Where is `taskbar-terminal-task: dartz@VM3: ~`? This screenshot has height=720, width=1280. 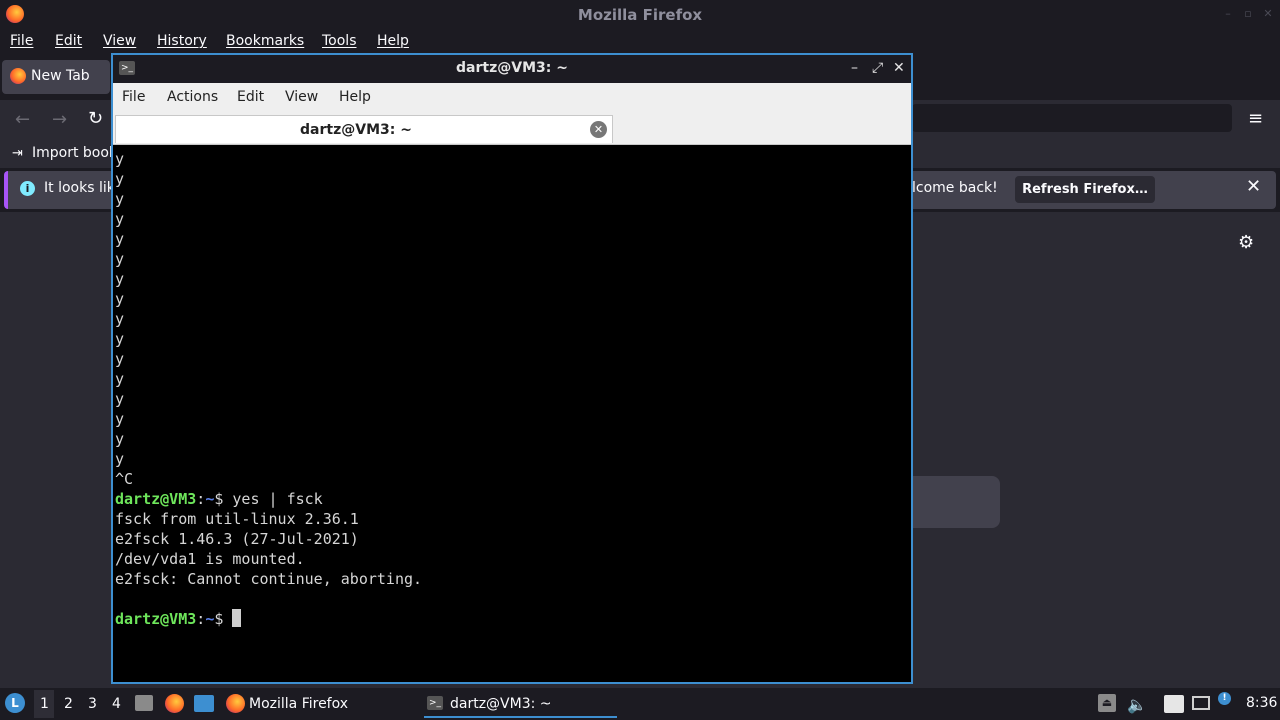 taskbar-terminal-task: dartz@VM3: ~ is located at coordinates (501, 704).